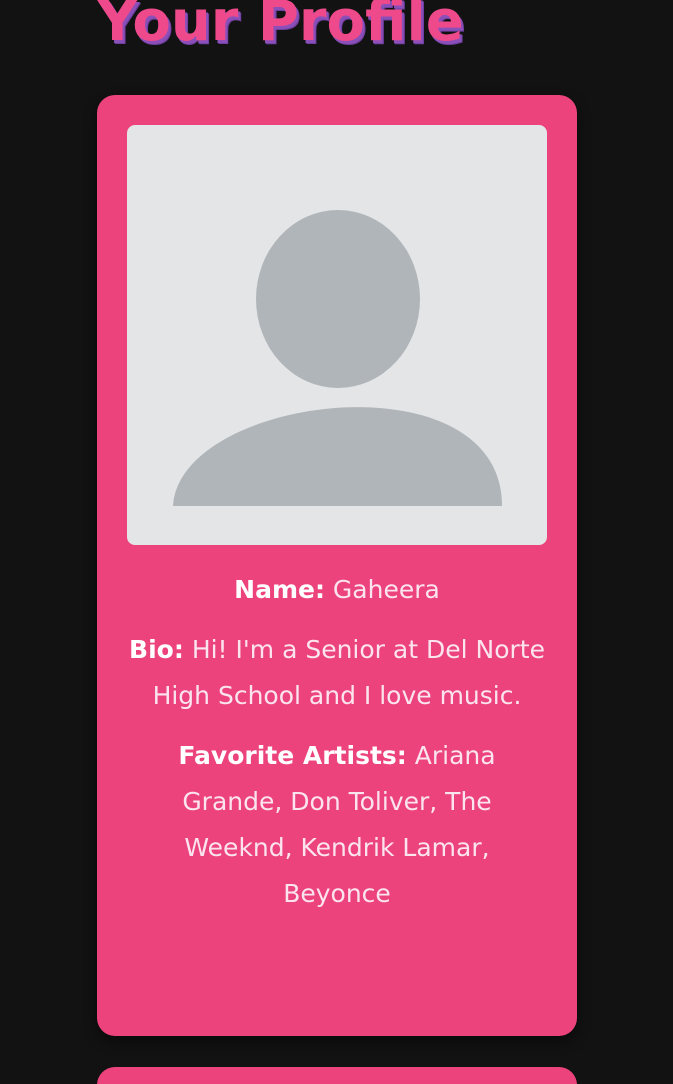 The width and height of the screenshot is (673, 1084). I want to click on name-label: Name:, so click(279, 589).